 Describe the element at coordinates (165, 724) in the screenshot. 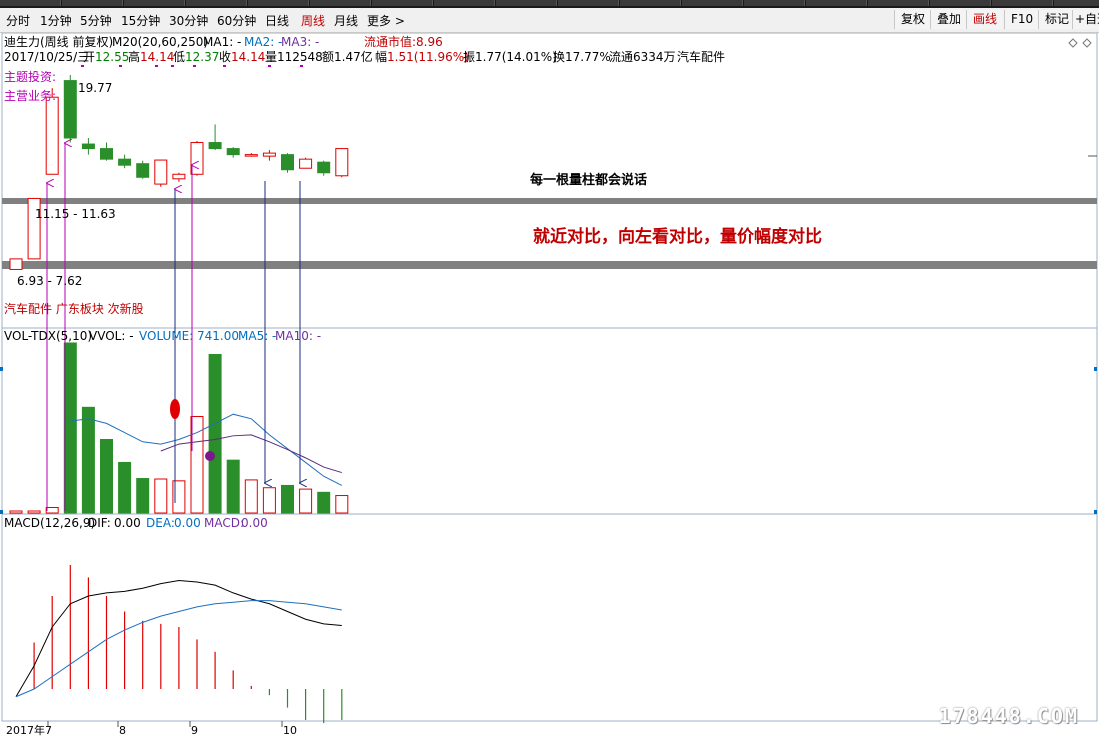

I see `time-axis-ticks` at that location.